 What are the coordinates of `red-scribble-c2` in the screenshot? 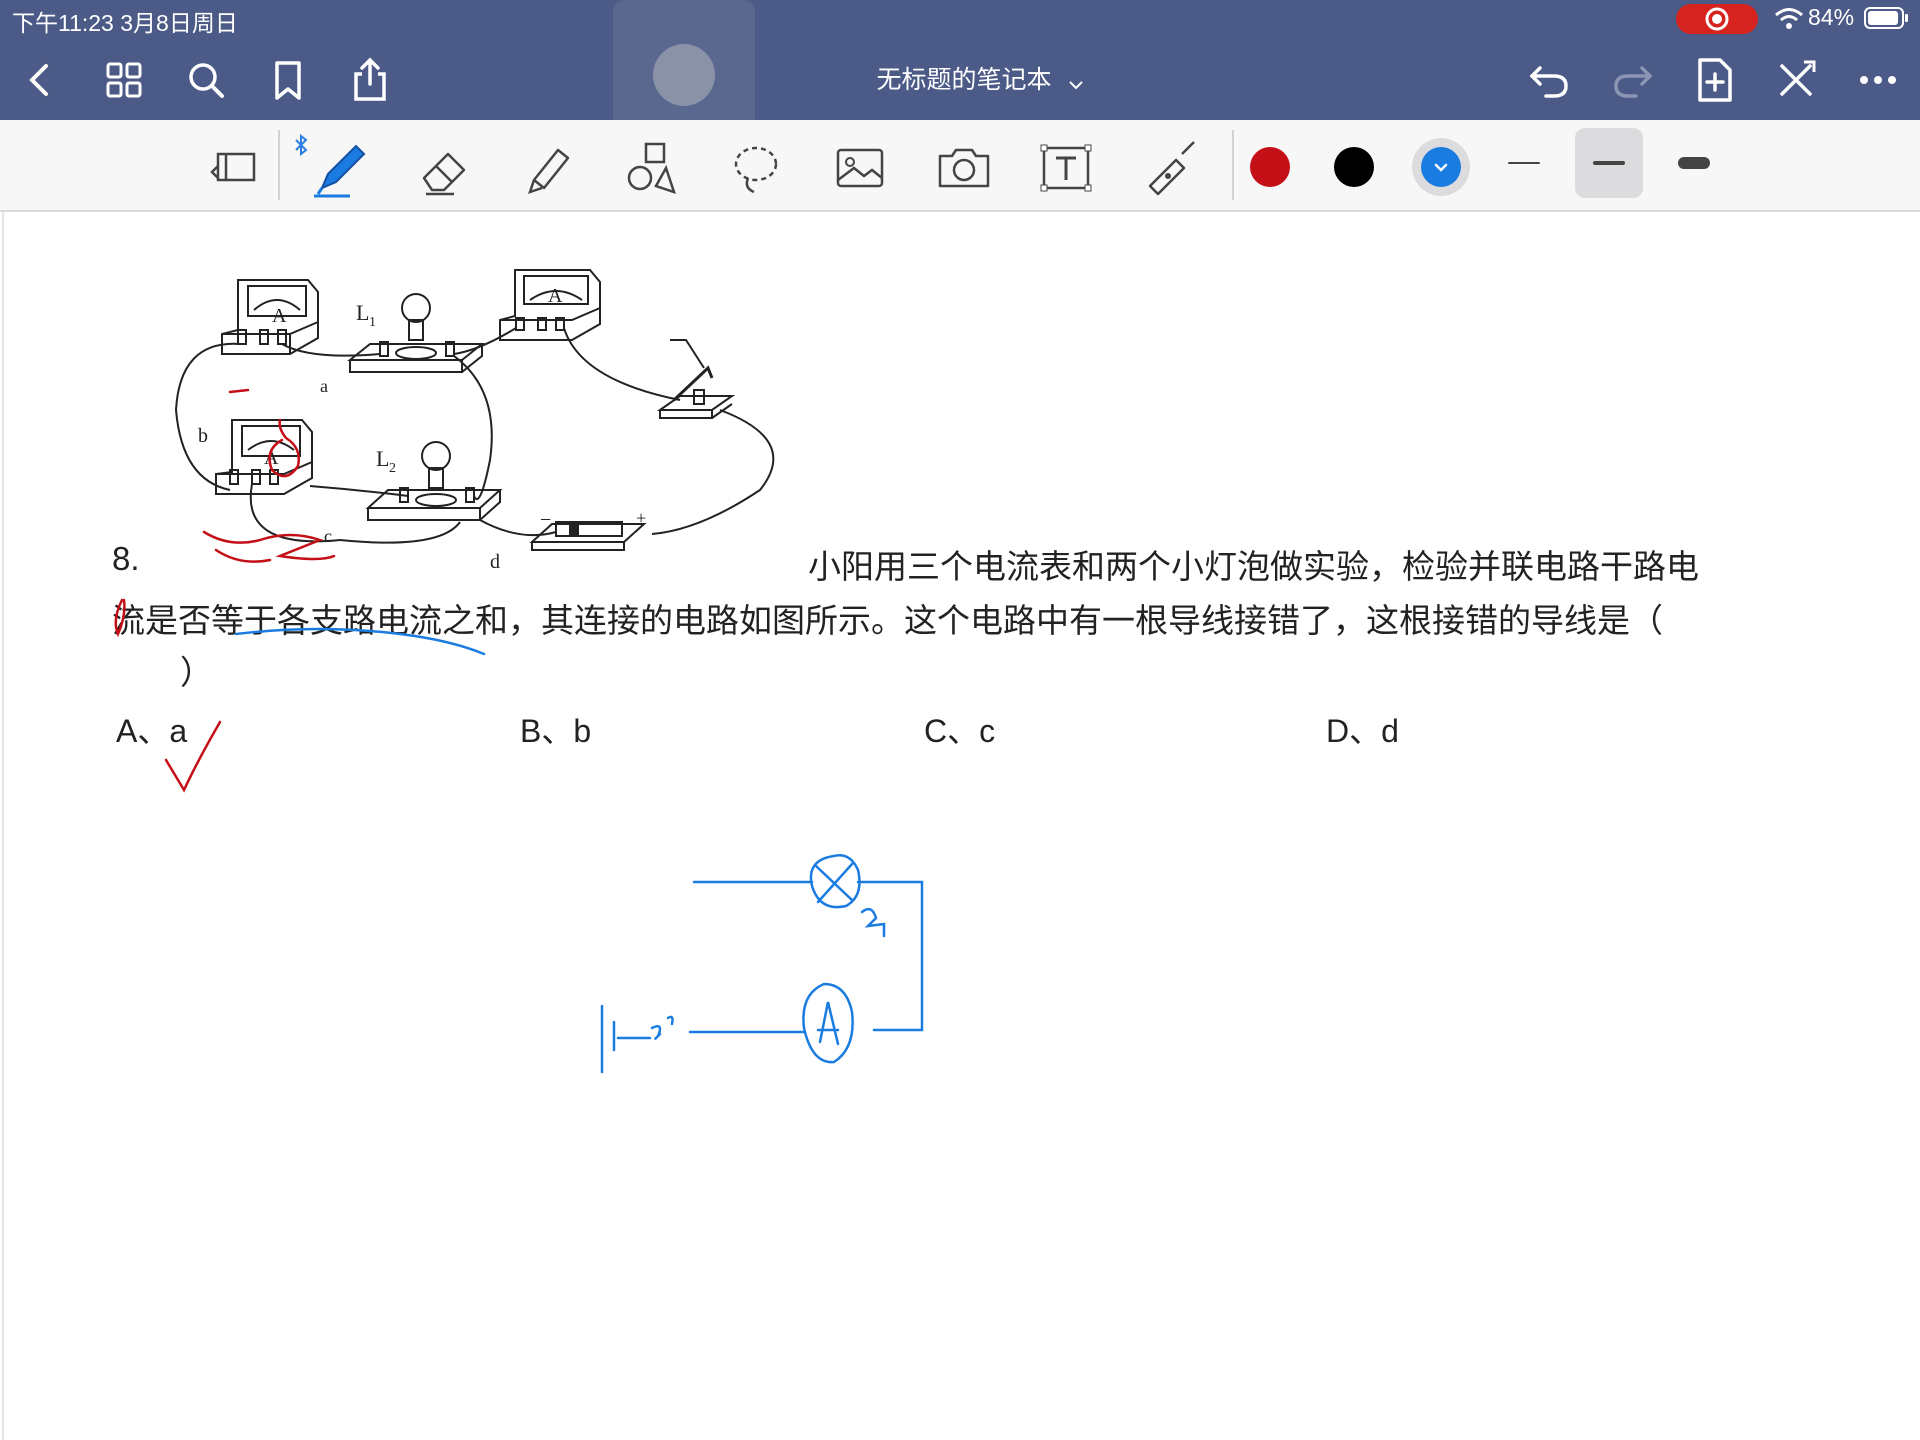 It's located at (243, 555).